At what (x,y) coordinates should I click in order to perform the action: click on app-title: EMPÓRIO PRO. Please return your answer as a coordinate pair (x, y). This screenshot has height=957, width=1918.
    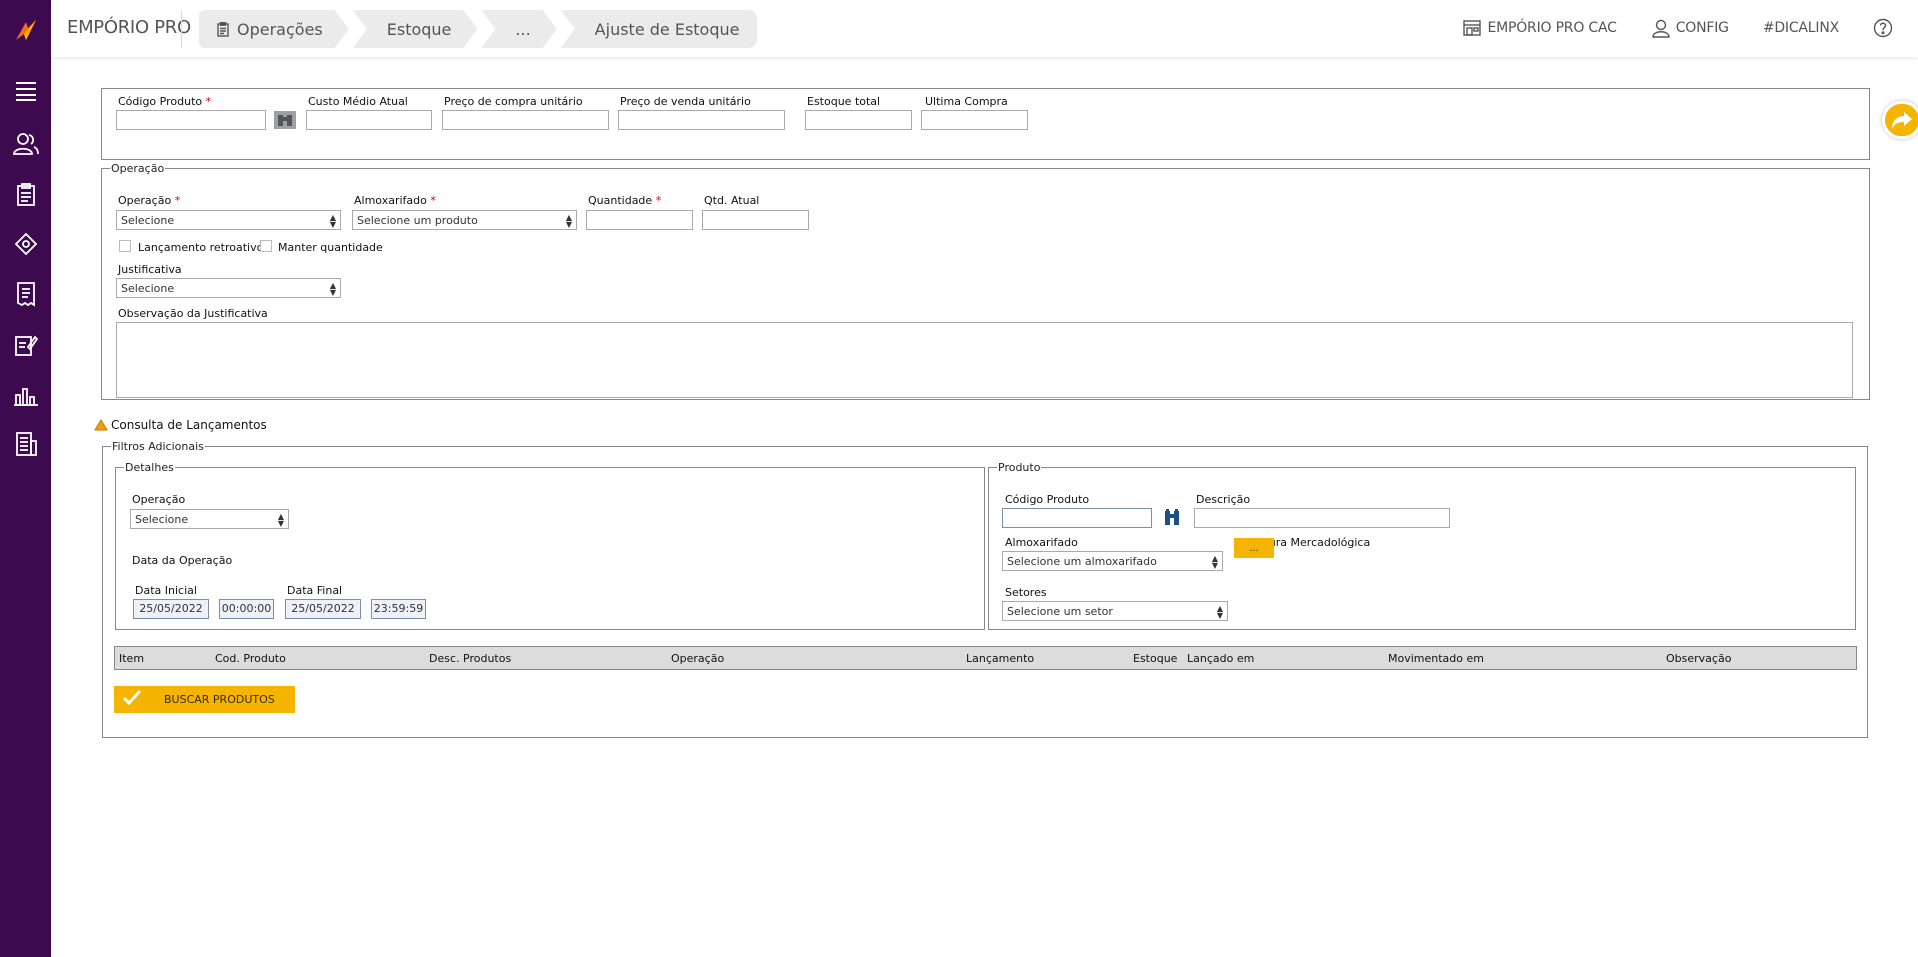
    Looking at the image, I should click on (129, 27).